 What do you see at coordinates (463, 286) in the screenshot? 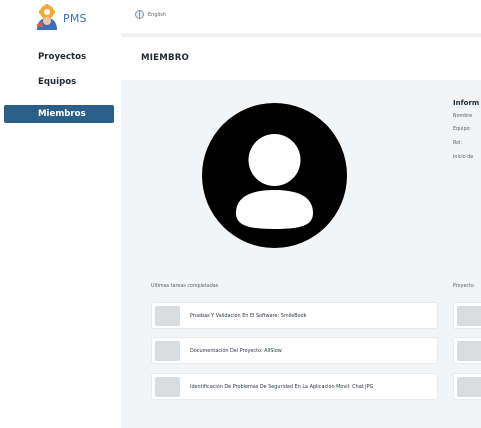
I see `projects-heading: Proyecto` at bounding box center [463, 286].